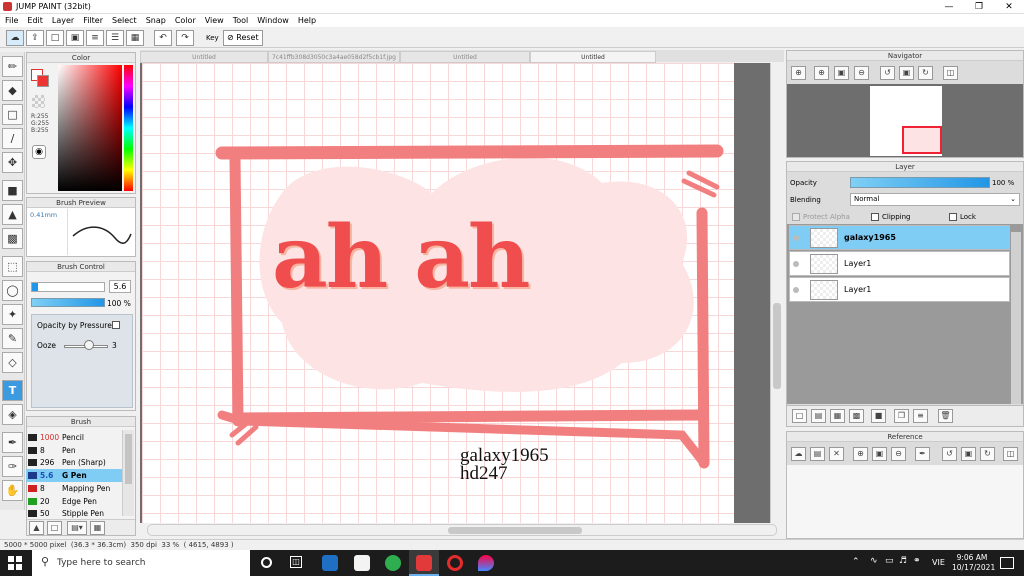 The width and height of the screenshot is (1024, 576). Describe the element at coordinates (841, 73) in the screenshot. I see `nav-fit-icon: ▣` at that location.